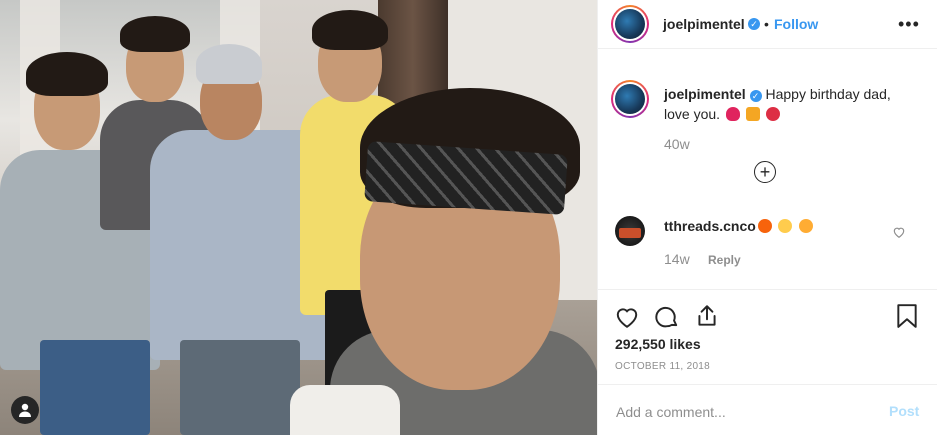 This screenshot has height=436, width=937. I want to click on more-options-icon: •••, so click(909, 24).